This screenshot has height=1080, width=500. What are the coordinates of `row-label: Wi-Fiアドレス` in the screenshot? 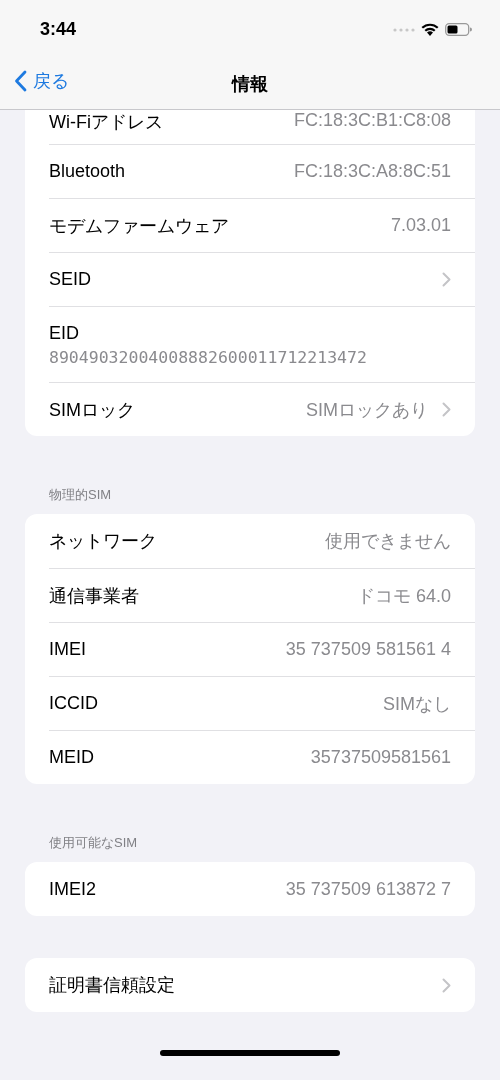 It's located at (106, 122).